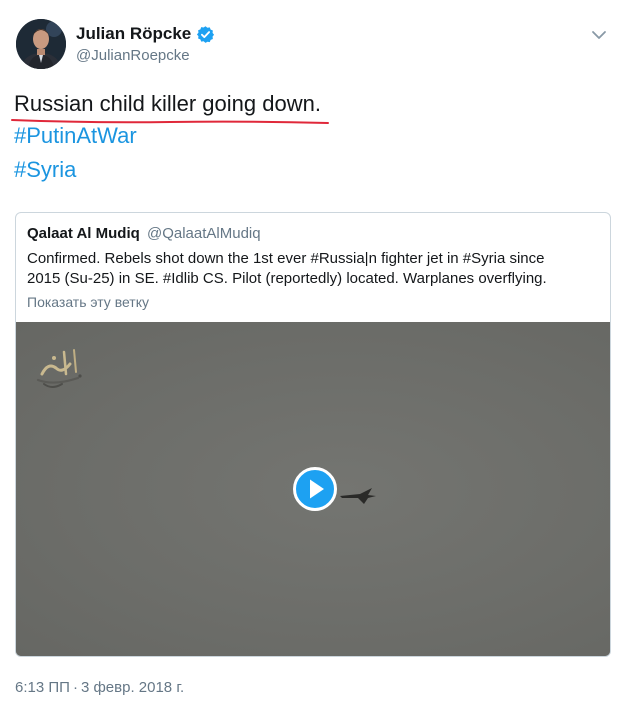 Image resolution: width=620 pixels, height=709 pixels. I want to click on hashtag-link: #Syria, so click(45, 170).